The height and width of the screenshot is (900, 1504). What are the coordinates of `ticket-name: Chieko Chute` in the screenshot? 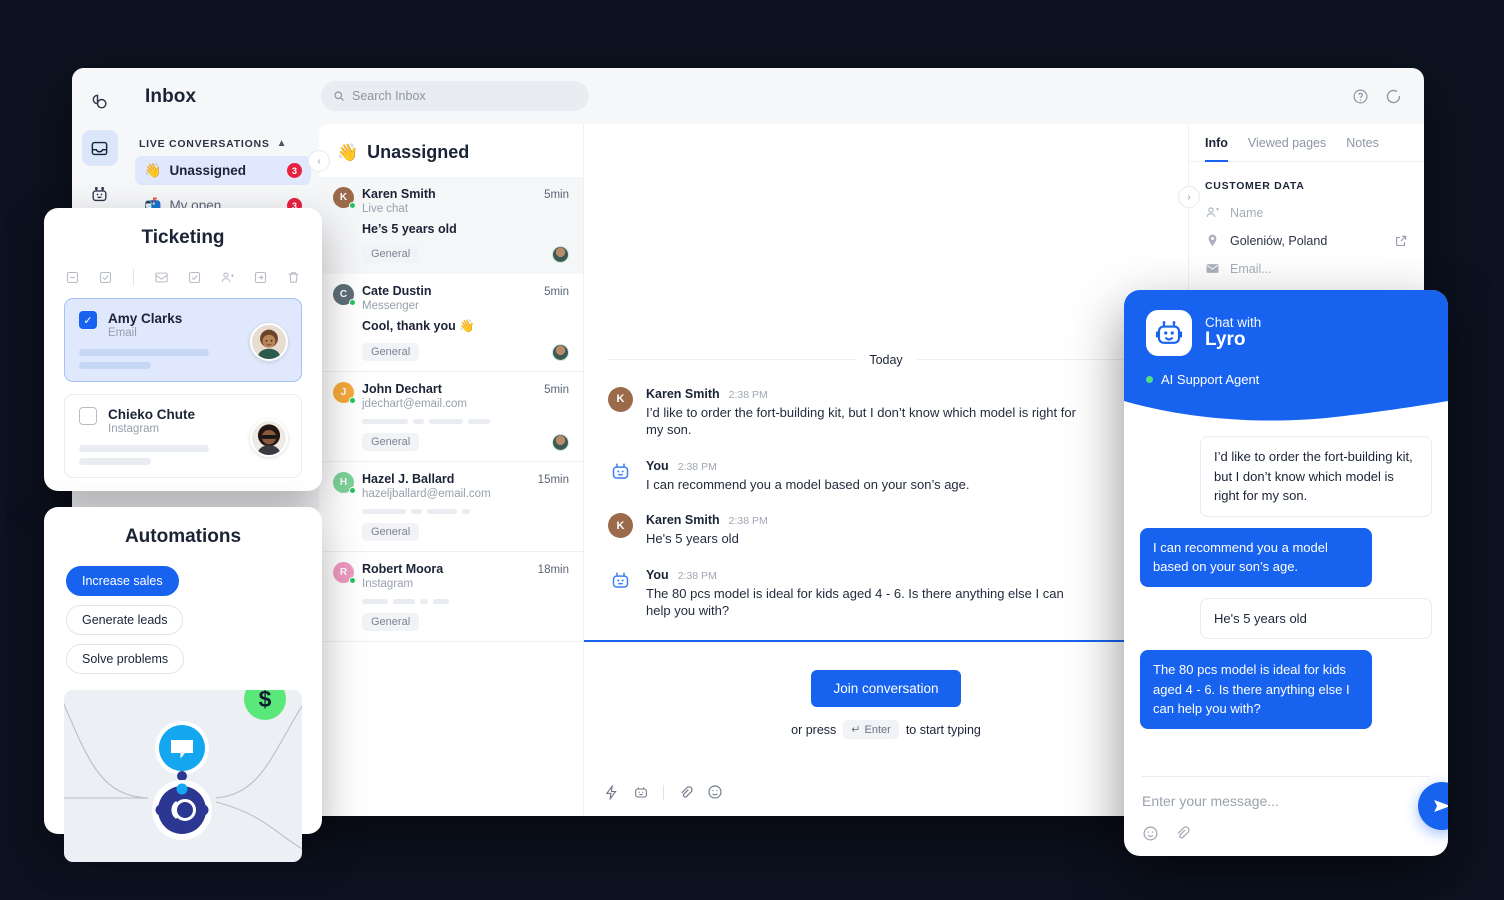 It's located at (152, 414).